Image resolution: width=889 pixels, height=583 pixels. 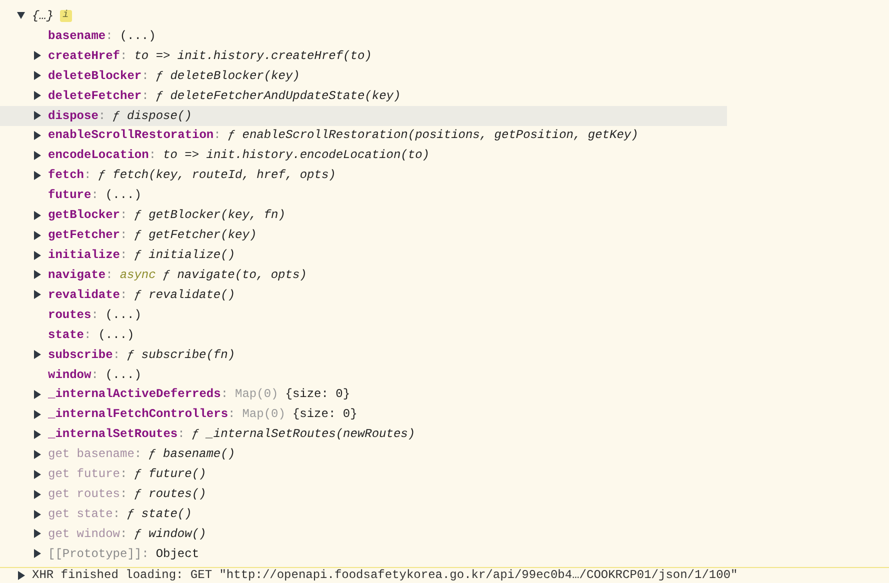 What do you see at coordinates (43, 15) in the screenshot?
I see `object-preview: {…}` at bounding box center [43, 15].